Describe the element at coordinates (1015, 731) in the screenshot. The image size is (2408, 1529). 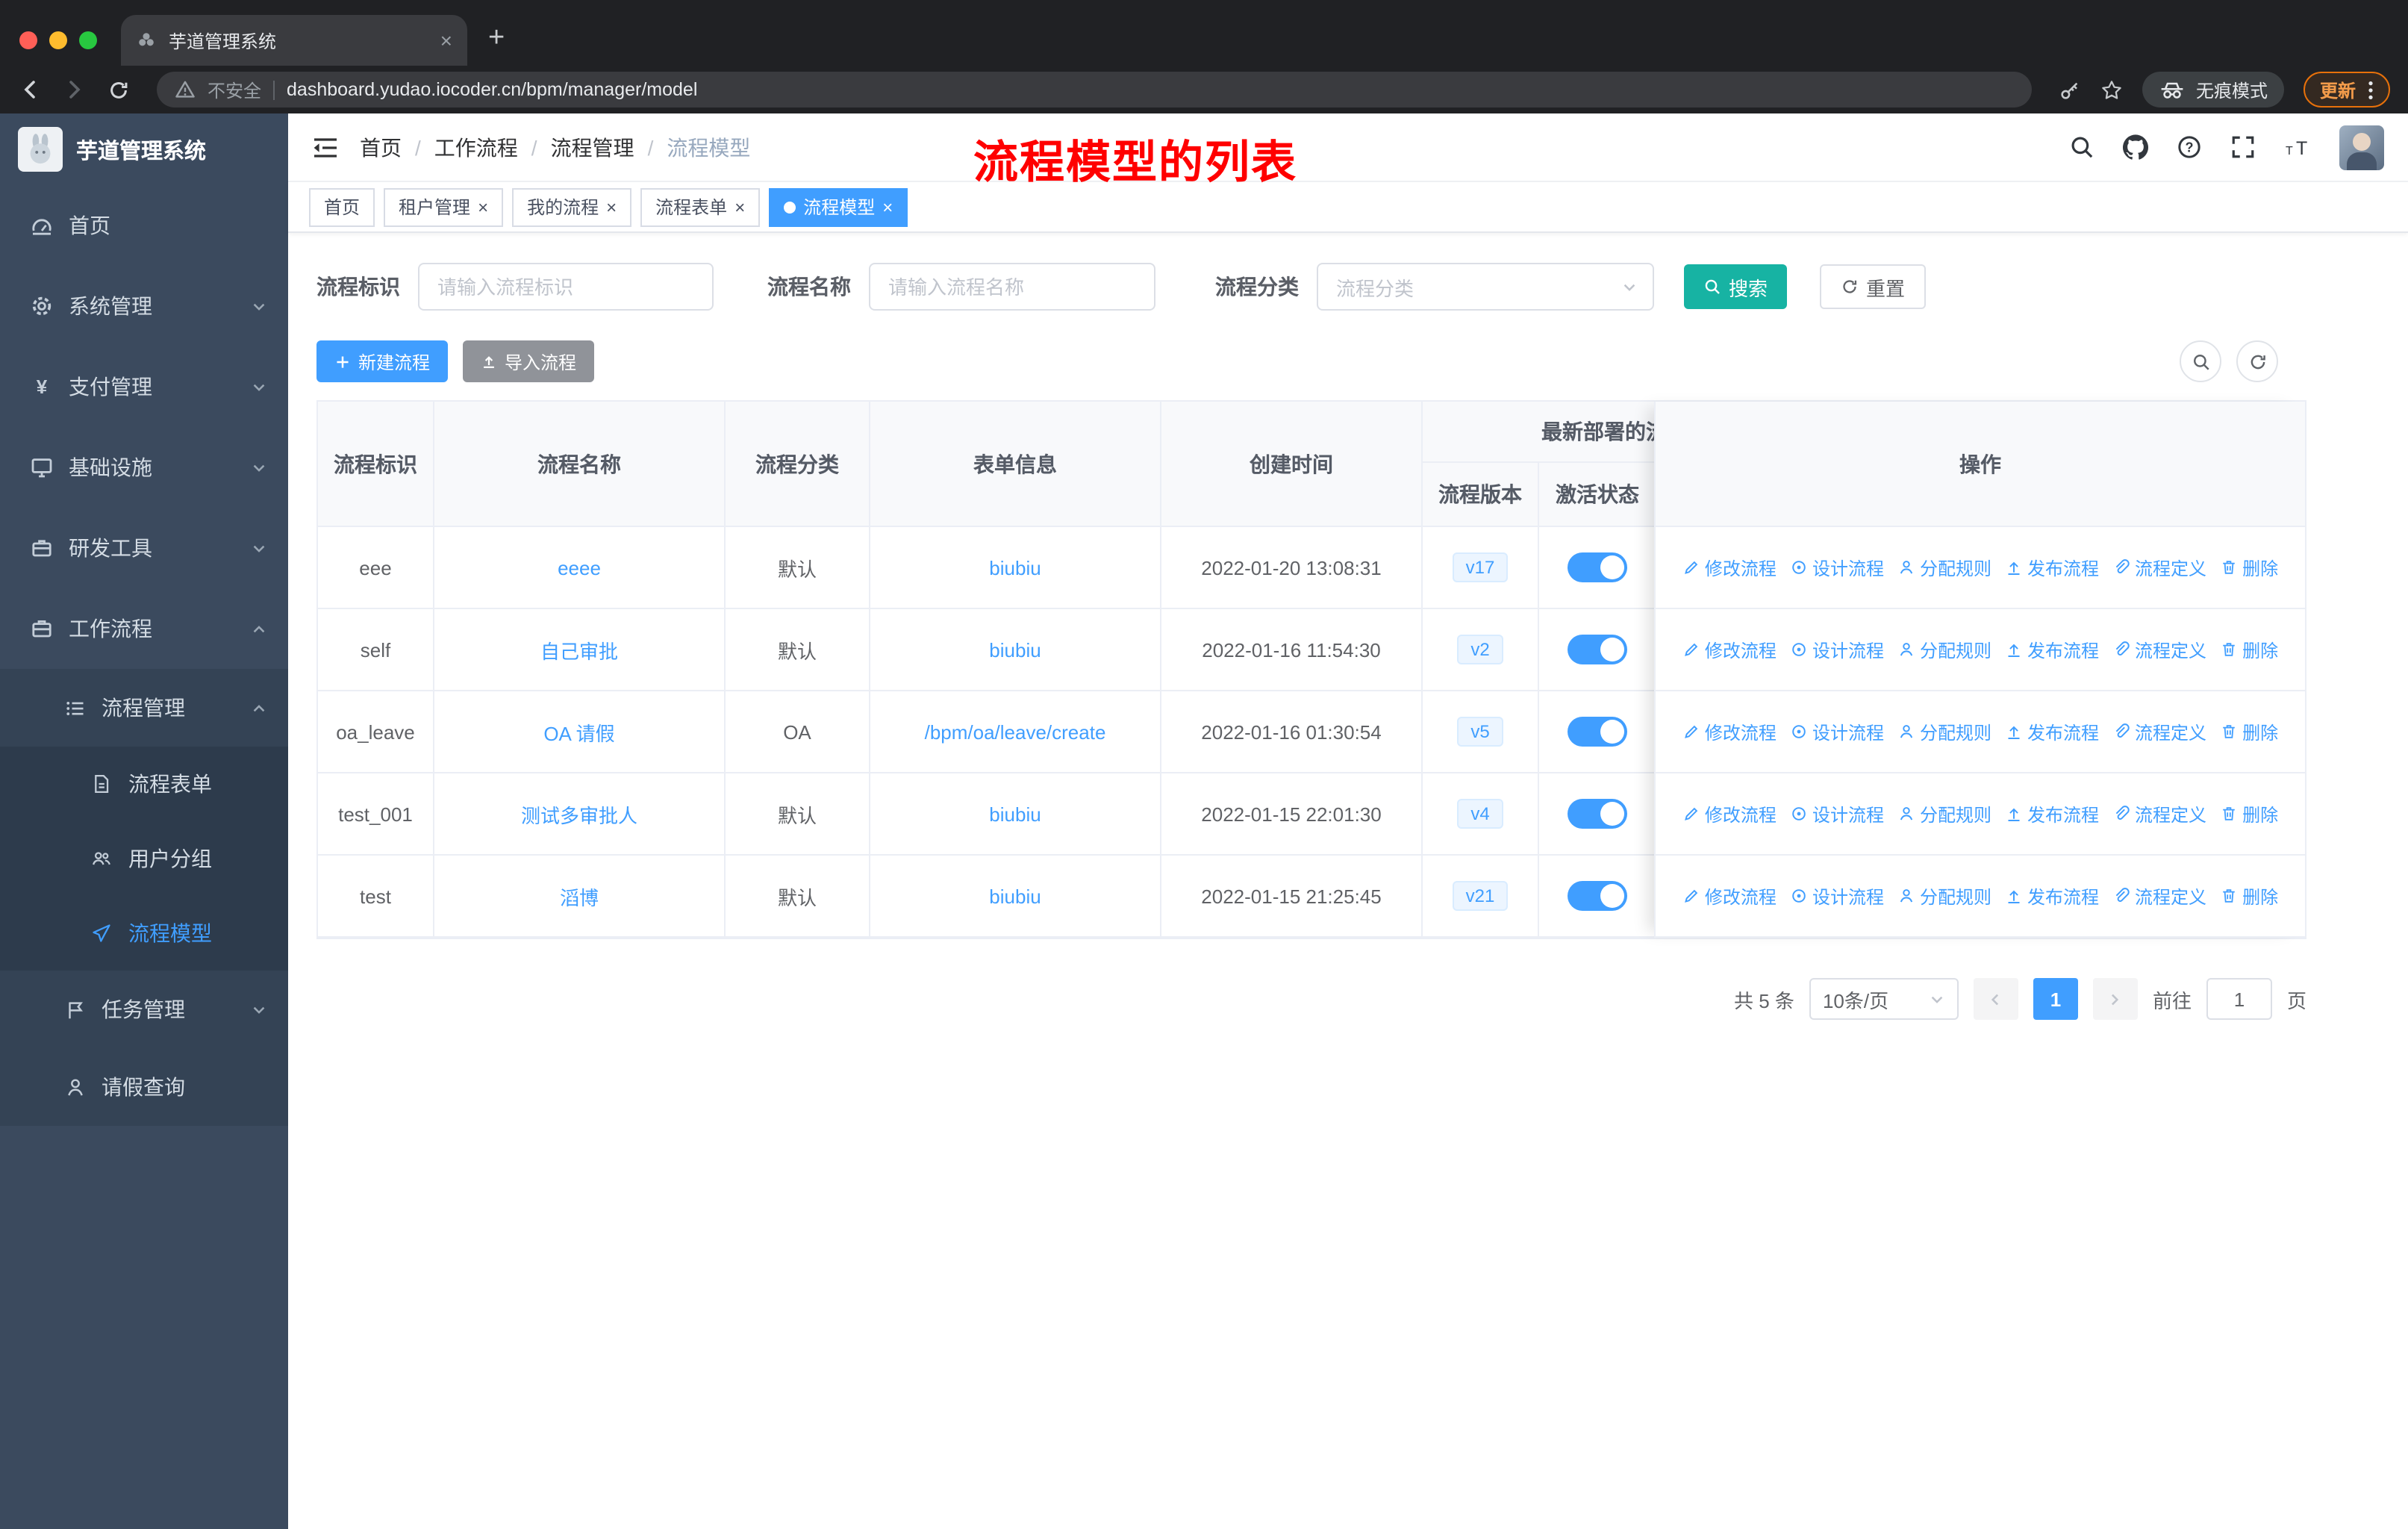
I see `form-info-link: /bpm/oa/leave/create` at that location.